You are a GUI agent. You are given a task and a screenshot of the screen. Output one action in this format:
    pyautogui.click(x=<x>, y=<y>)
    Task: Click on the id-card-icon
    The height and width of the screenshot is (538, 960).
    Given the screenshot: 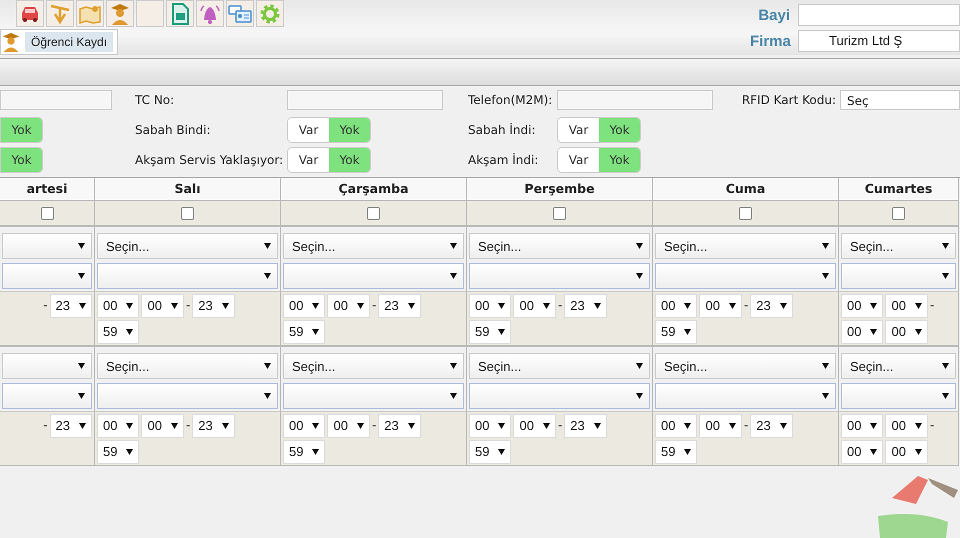 What is the action you would take?
    pyautogui.click(x=240, y=14)
    